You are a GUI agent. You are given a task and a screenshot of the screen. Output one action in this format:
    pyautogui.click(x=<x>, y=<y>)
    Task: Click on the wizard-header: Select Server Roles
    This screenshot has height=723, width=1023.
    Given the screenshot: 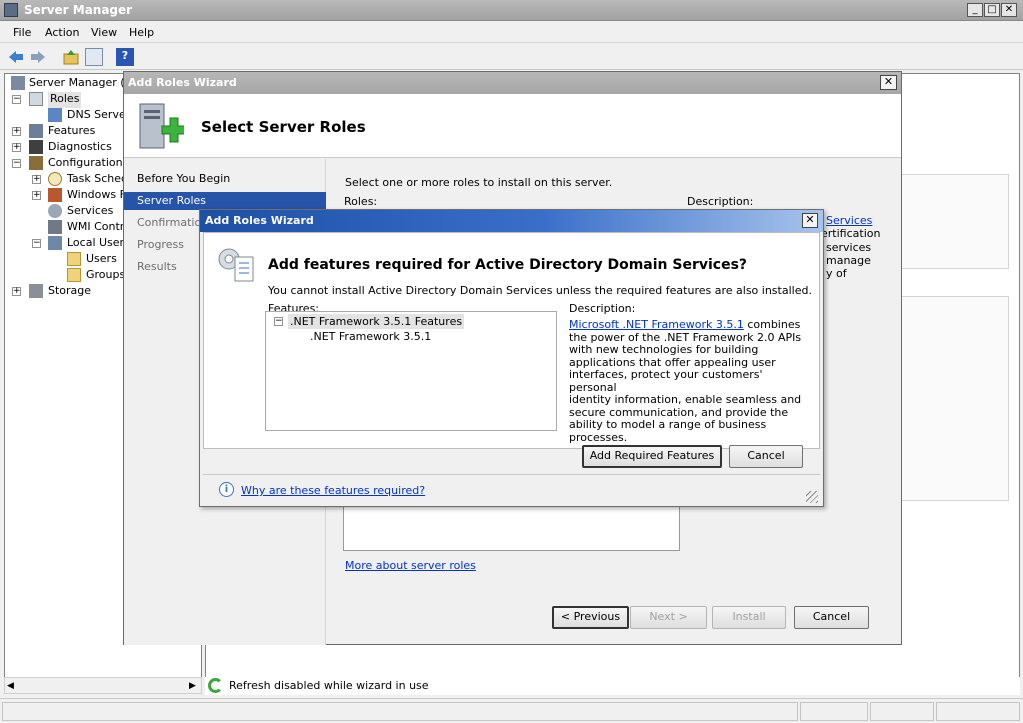 What is the action you would take?
    pyautogui.click(x=512, y=126)
    